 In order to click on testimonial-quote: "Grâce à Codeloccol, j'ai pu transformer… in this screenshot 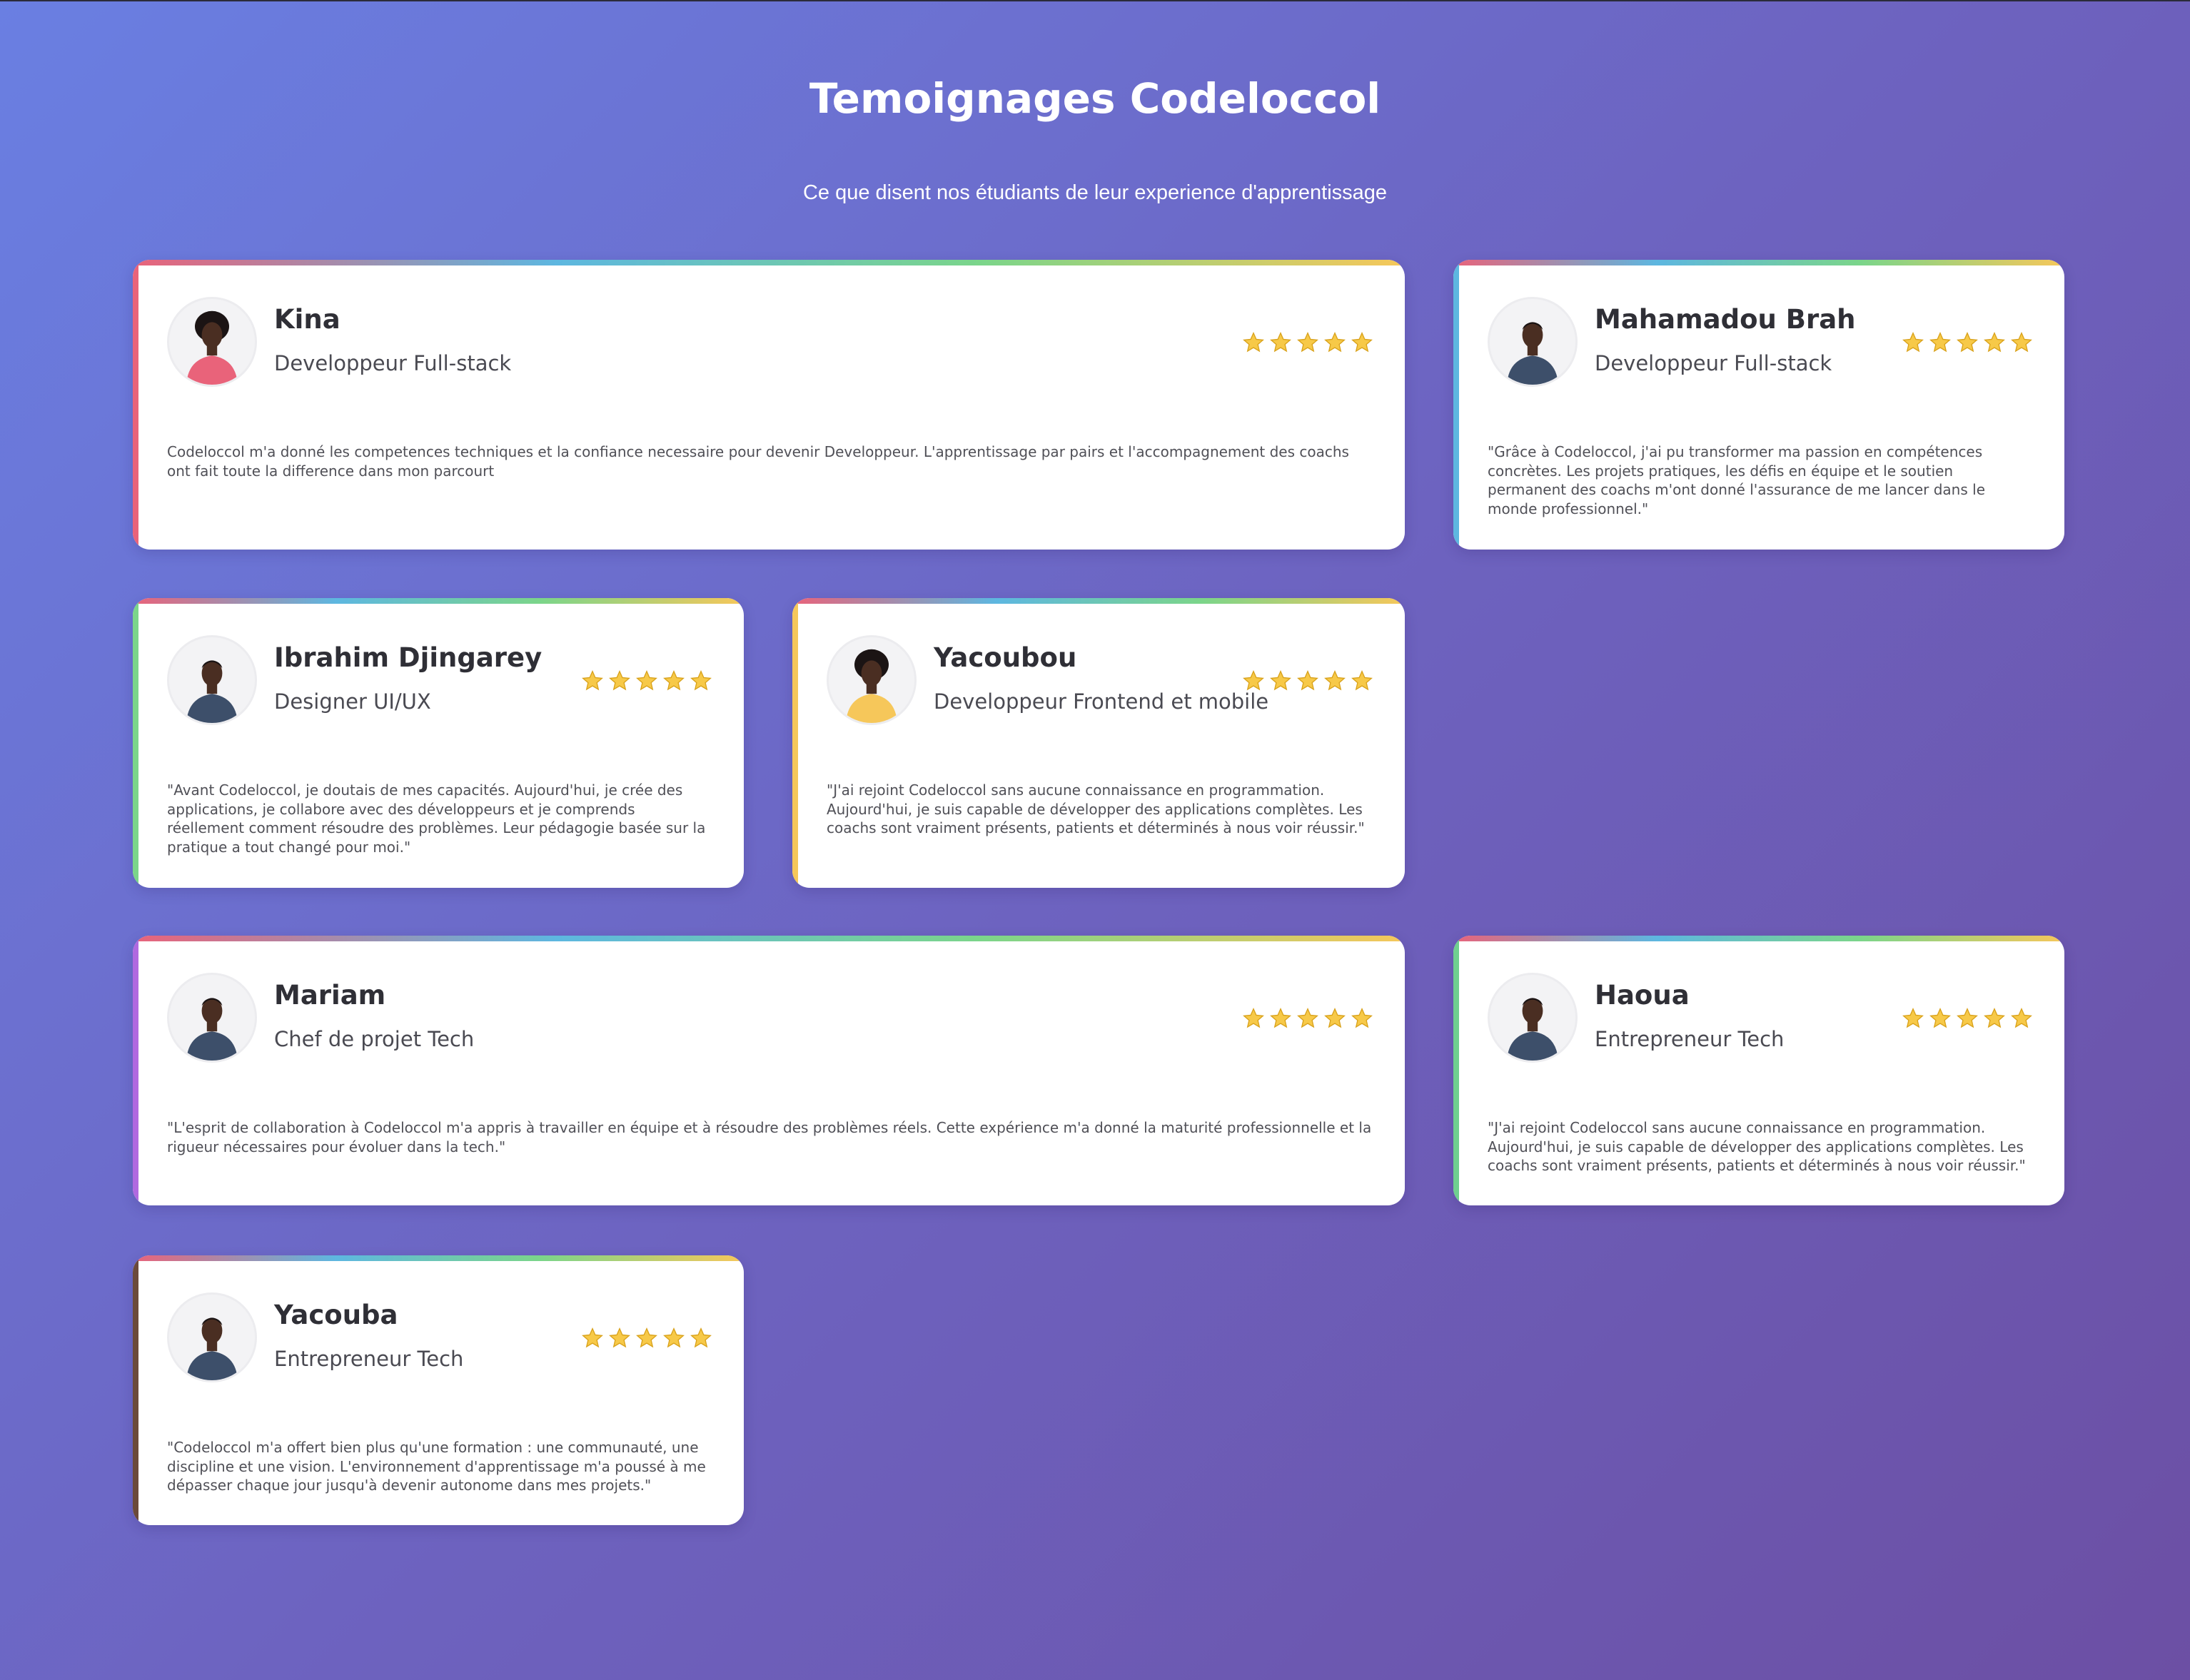, I will do `click(1736, 480)`.